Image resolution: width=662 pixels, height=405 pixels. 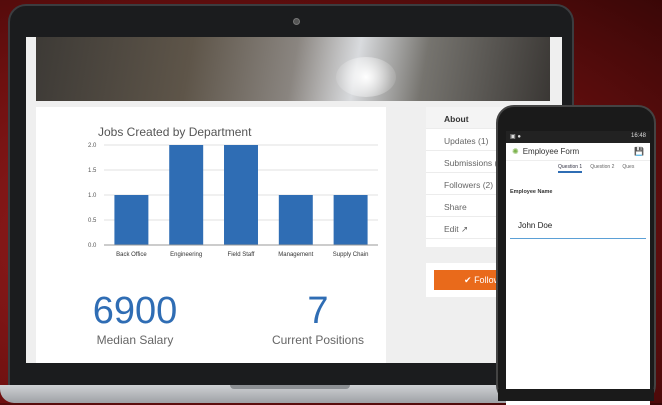 What do you see at coordinates (451, 229) in the screenshot?
I see `sidebar-item-label: Edit` at bounding box center [451, 229].